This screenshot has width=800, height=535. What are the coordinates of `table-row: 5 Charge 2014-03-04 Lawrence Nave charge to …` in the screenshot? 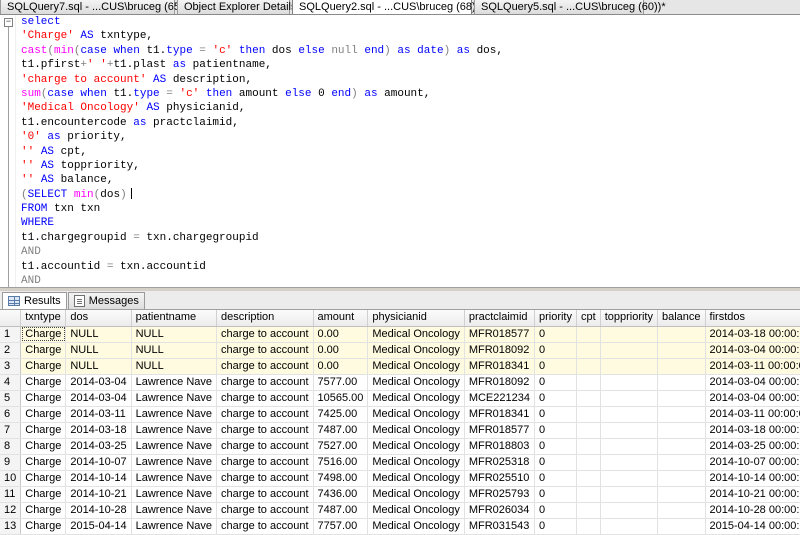 It's located at (400, 398).